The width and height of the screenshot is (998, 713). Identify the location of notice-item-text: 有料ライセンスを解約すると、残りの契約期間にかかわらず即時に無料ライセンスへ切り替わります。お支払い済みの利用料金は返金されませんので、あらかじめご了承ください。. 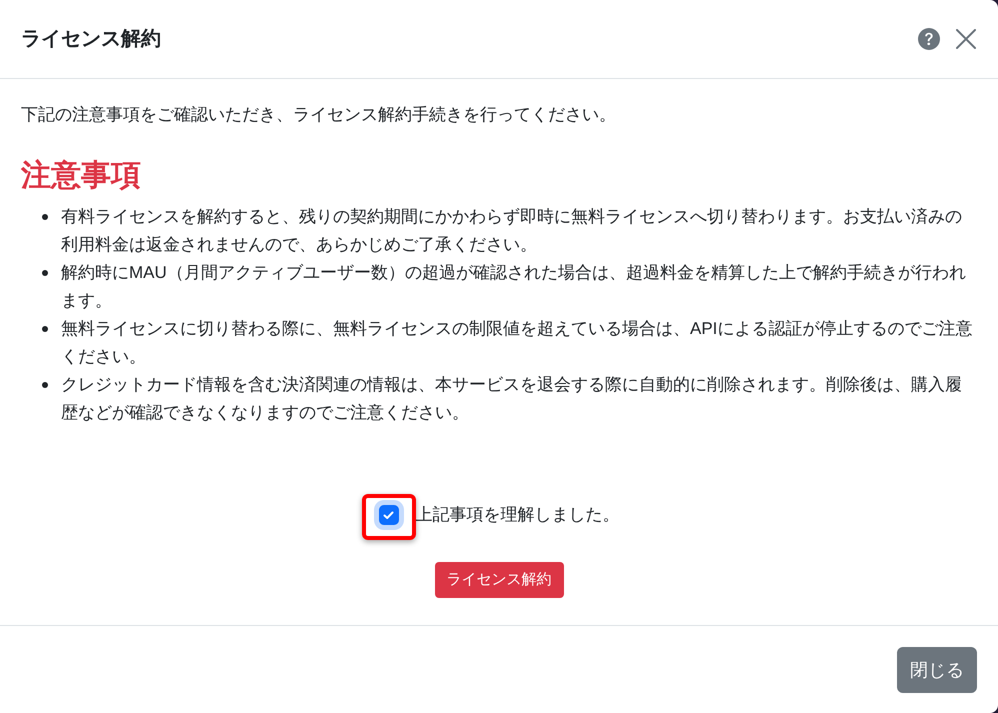
(512, 231).